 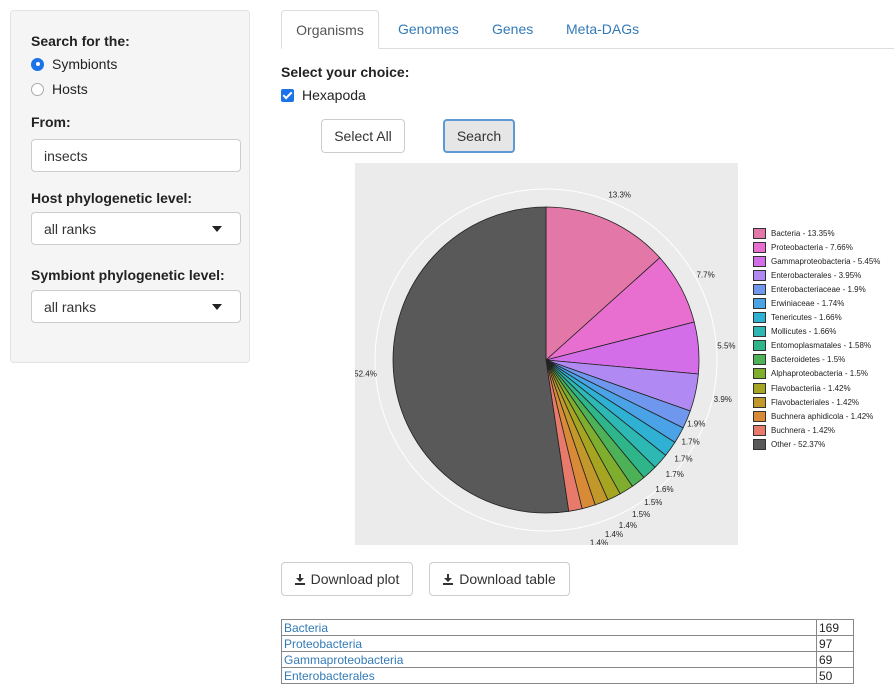 I want to click on legend-label: Buchnera aphidicola - 1.42%, so click(x=822, y=416).